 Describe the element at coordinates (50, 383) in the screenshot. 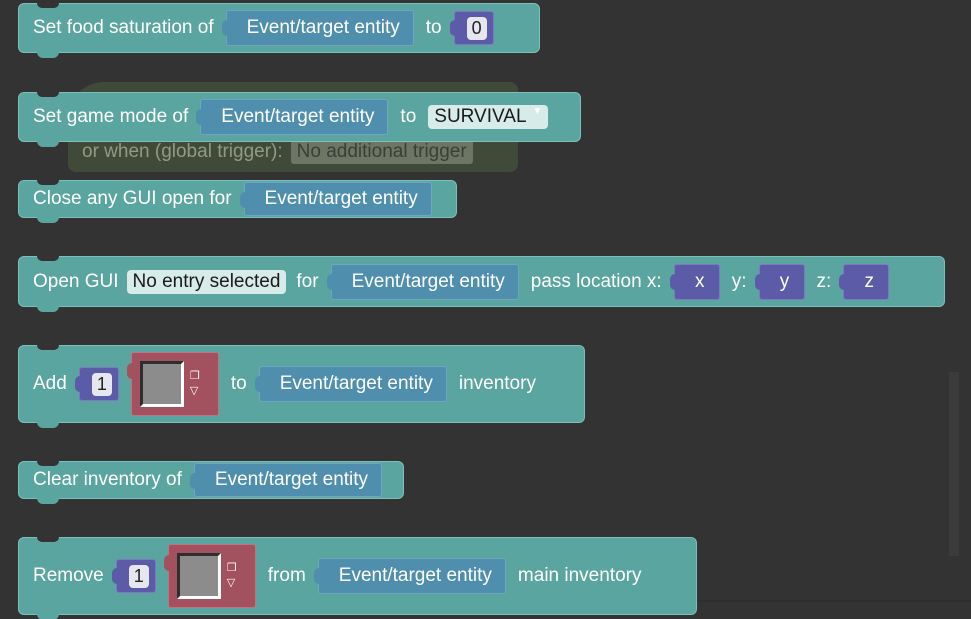

I see `block-label: Add` at that location.